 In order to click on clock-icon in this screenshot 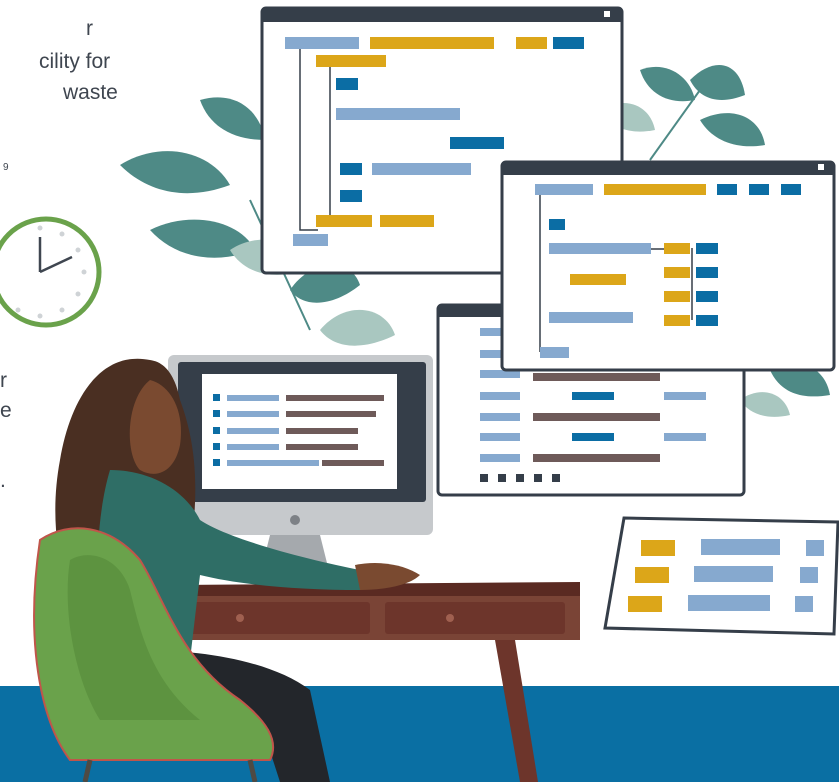, I will do `click(51, 272)`.